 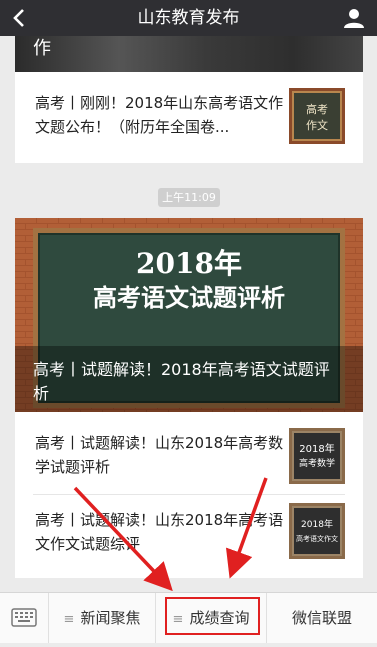 I want to click on board-title: 高考语文试题评析, so click(x=189, y=297).